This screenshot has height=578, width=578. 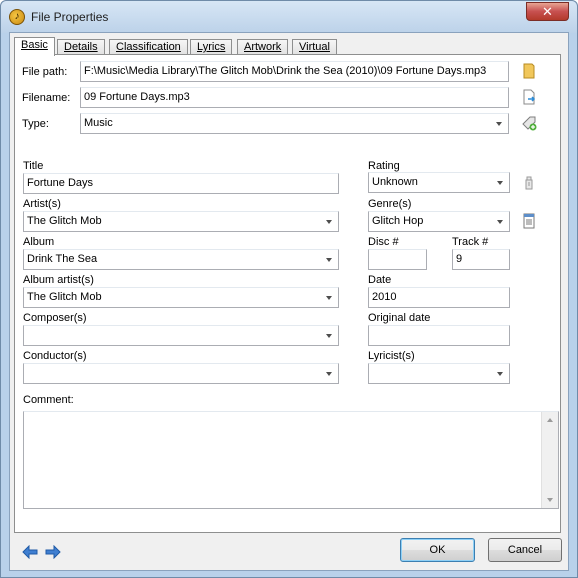 I want to click on comment-scrollbar, so click(x=549, y=460).